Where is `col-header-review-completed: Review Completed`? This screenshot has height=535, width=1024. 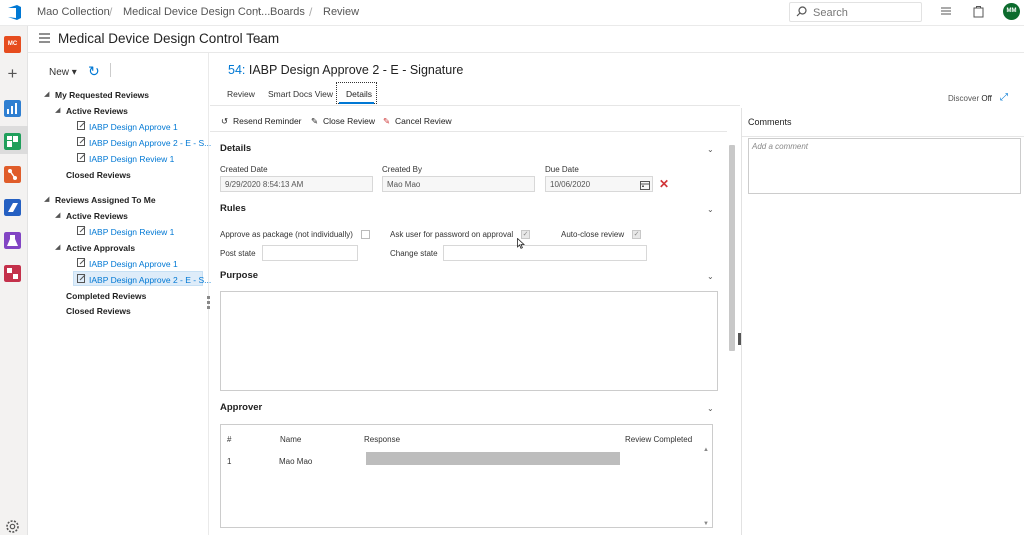 col-header-review-completed: Review Completed is located at coordinates (658, 439).